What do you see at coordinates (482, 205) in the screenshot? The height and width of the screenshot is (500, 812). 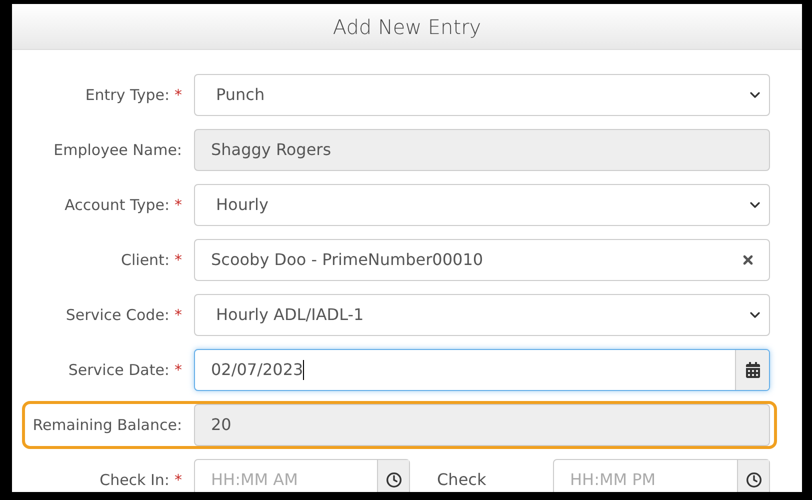 I see `select-field: Hourly` at bounding box center [482, 205].